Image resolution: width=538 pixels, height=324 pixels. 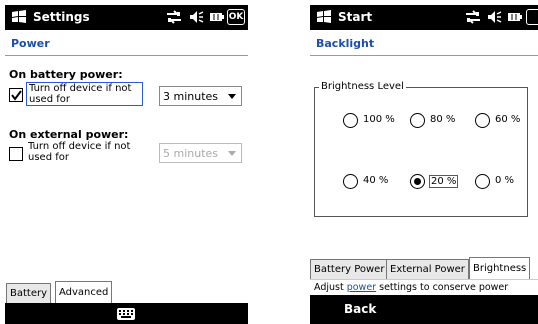 What do you see at coordinates (126, 43) in the screenshot?
I see `page-header: Power` at bounding box center [126, 43].